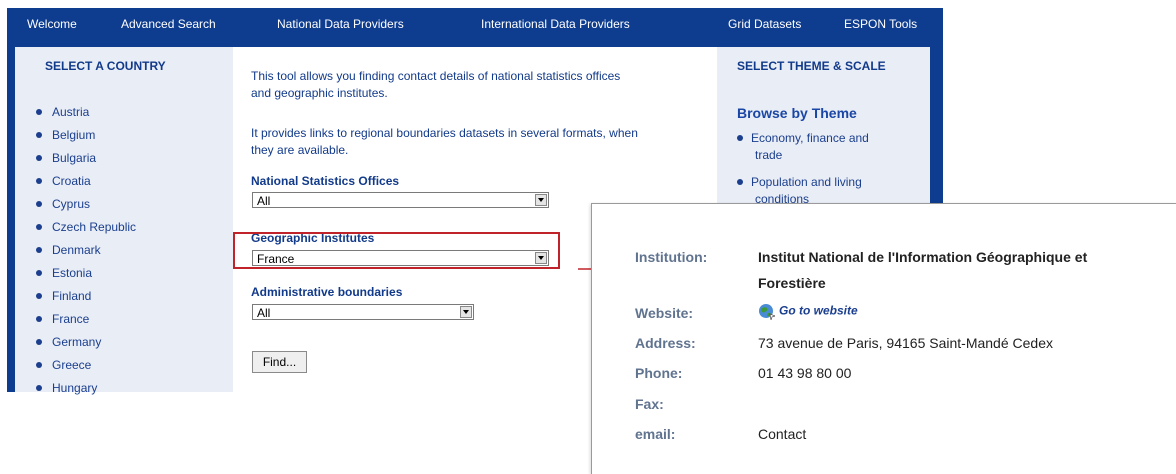  I want to click on country-label: Greece, so click(72, 365).